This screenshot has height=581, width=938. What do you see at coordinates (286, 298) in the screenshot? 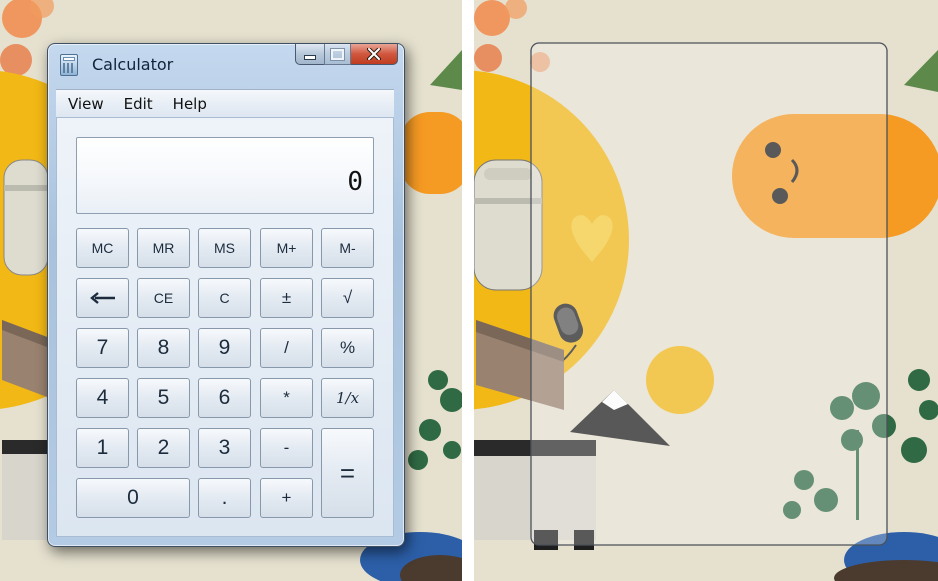
I see `plus-minus-button: ±` at bounding box center [286, 298].